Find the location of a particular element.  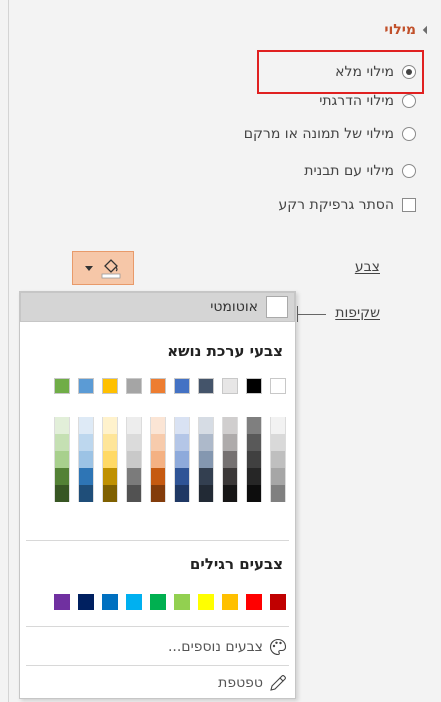

option-pattern-fill: מילוי עם תבנית is located at coordinates (360, 171).